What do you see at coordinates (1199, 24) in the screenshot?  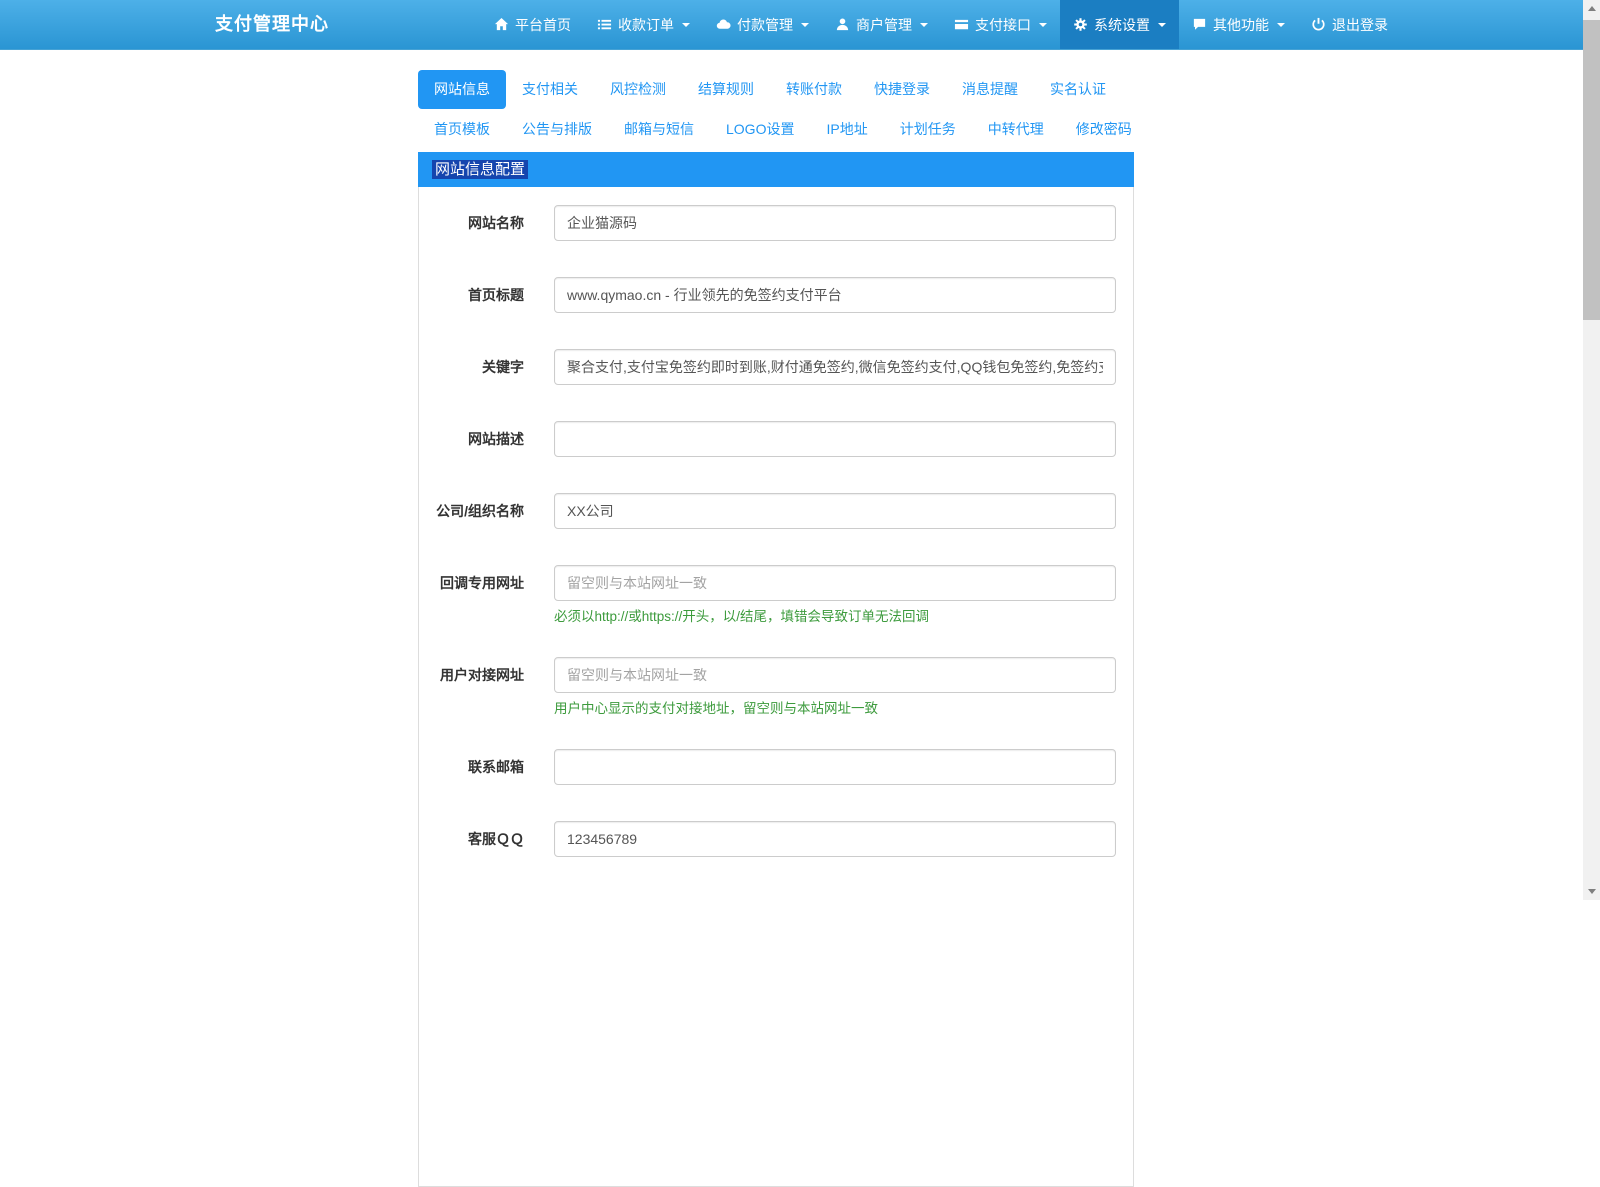 I see `comment-icon` at bounding box center [1199, 24].